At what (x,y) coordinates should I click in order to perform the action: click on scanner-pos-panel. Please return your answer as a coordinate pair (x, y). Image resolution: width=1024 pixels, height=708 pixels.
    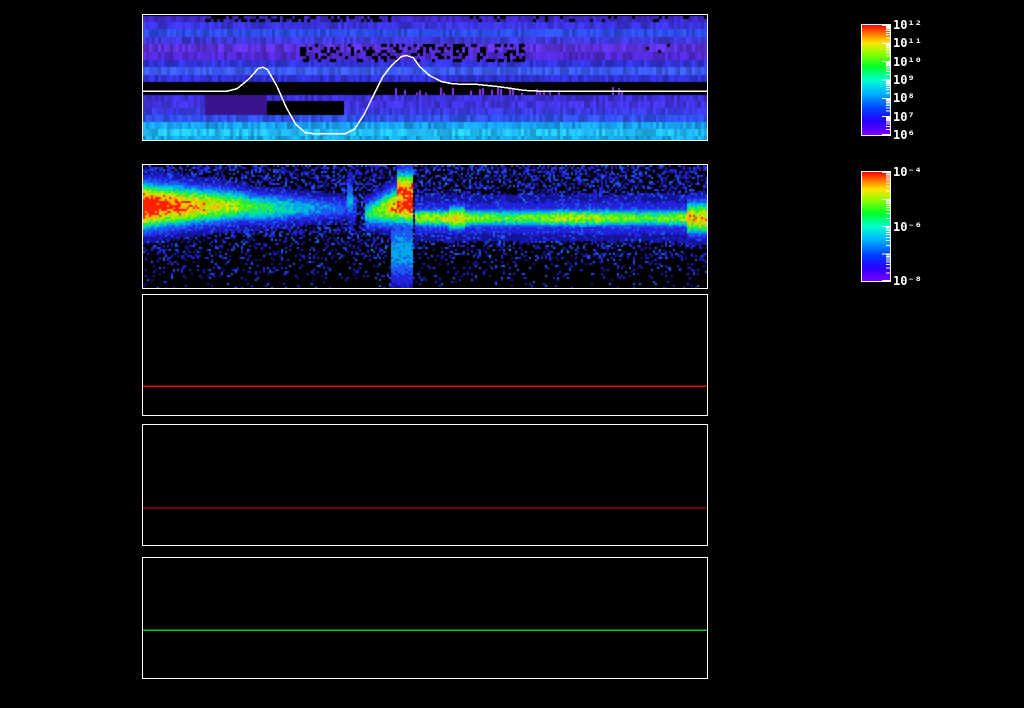
    Looking at the image, I should click on (425, 485).